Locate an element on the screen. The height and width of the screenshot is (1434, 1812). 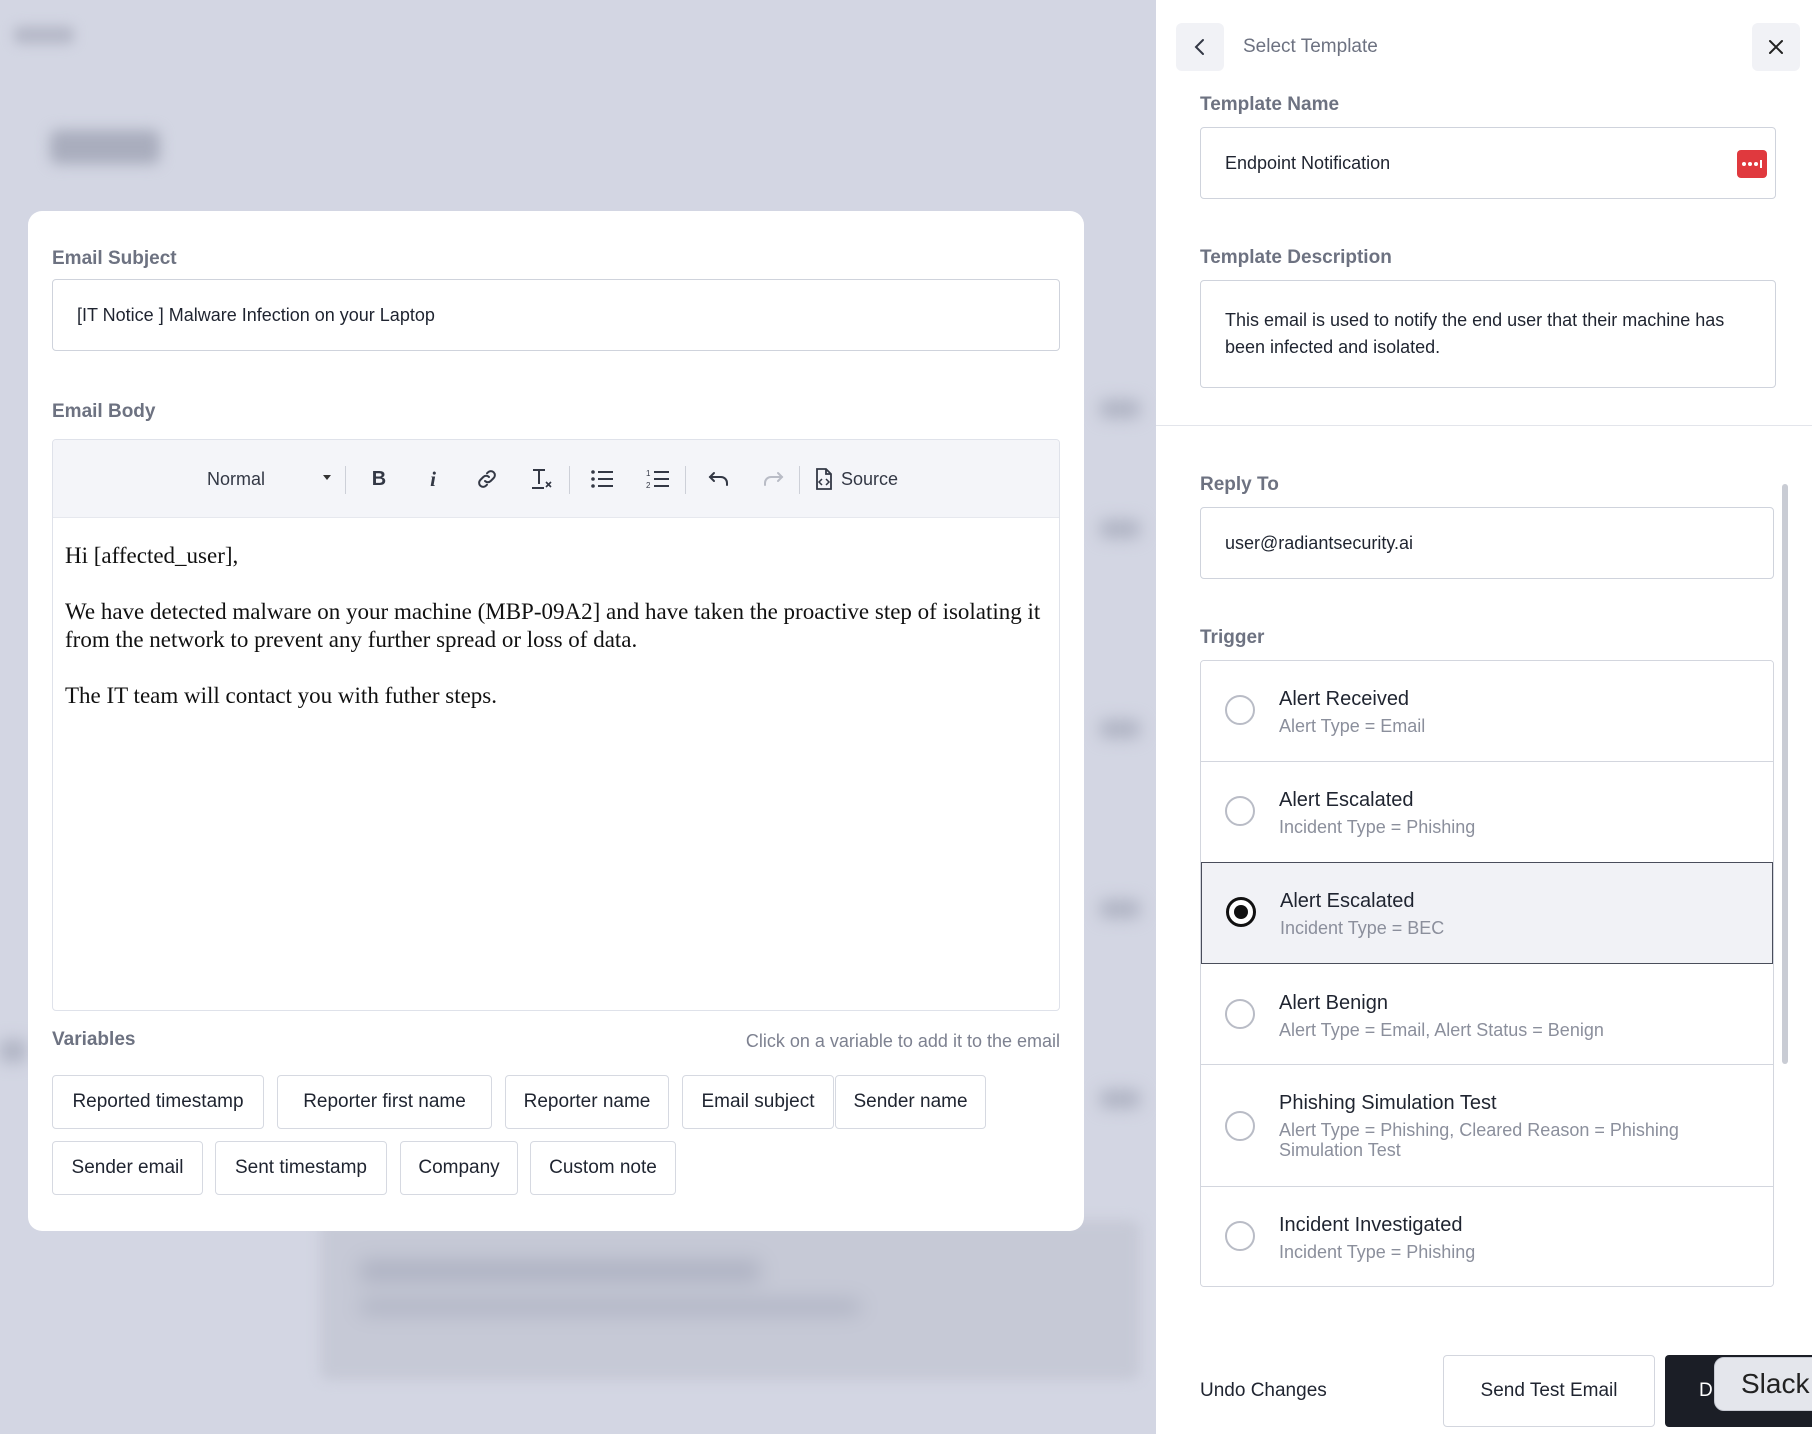
trigger-title: Alert Received is located at coordinates (1344, 699).